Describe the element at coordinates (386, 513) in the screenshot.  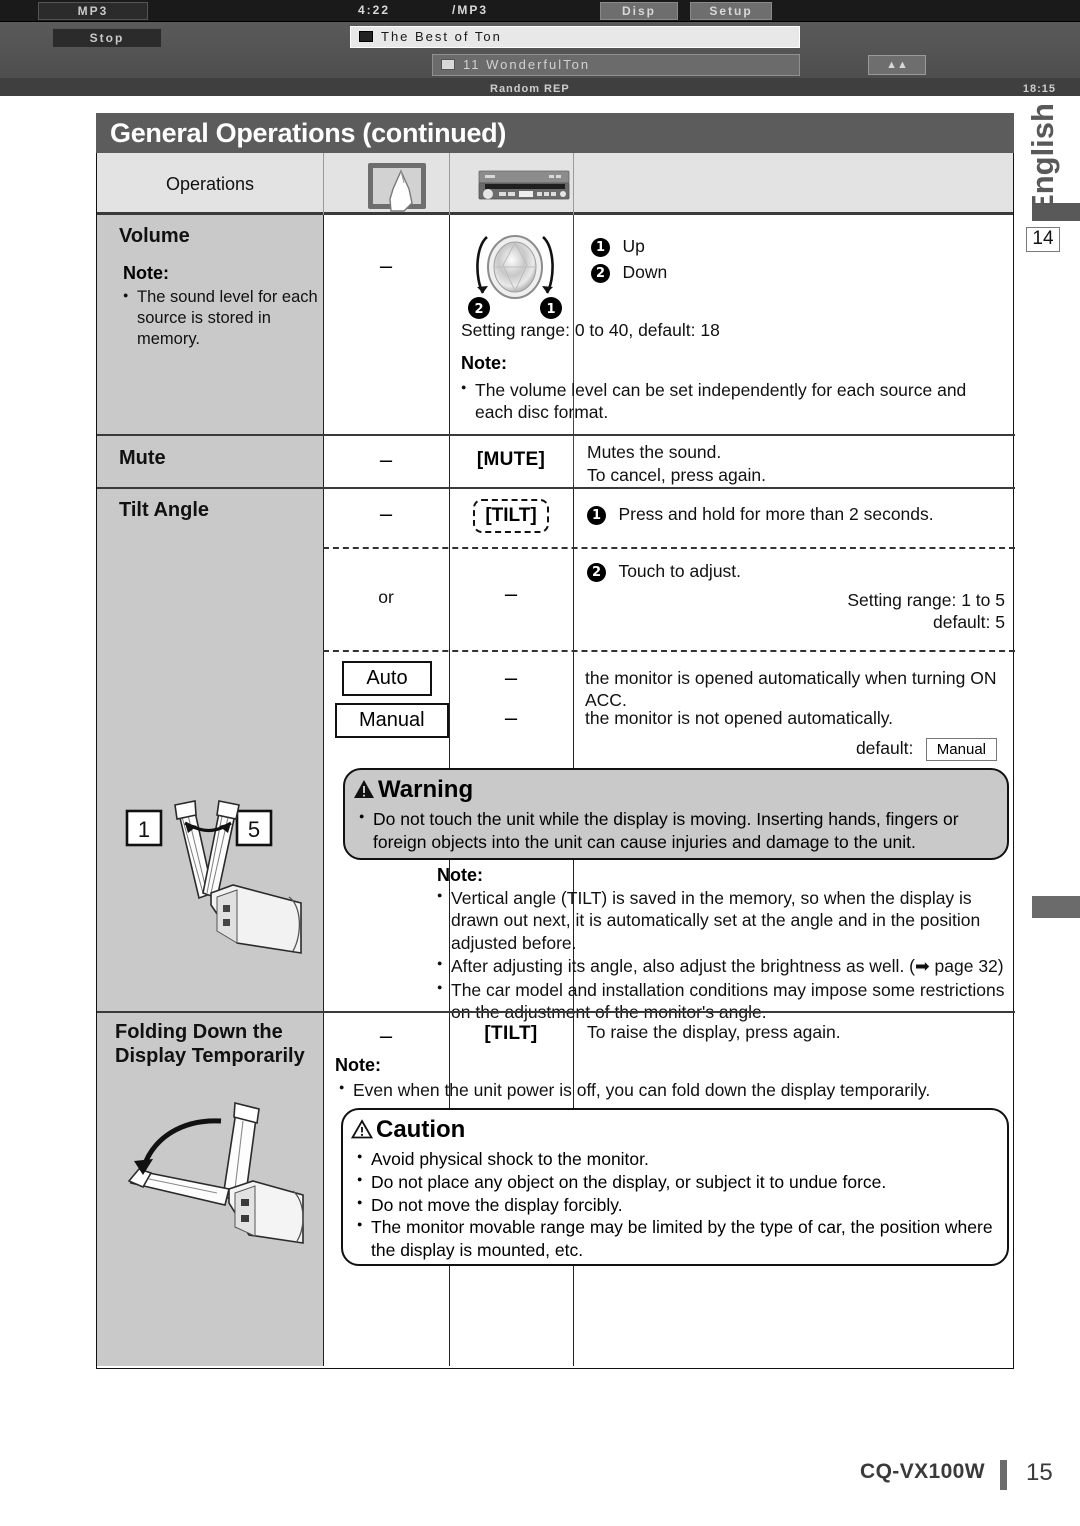
I see `row-tilt-step1-col2: –` at that location.